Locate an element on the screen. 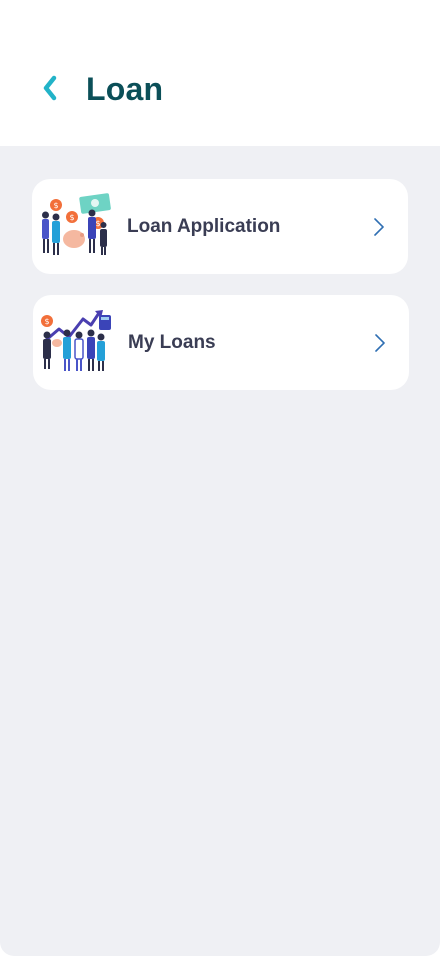 Image resolution: width=440 pixels, height=956 pixels. back-button is located at coordinates (50, 88).